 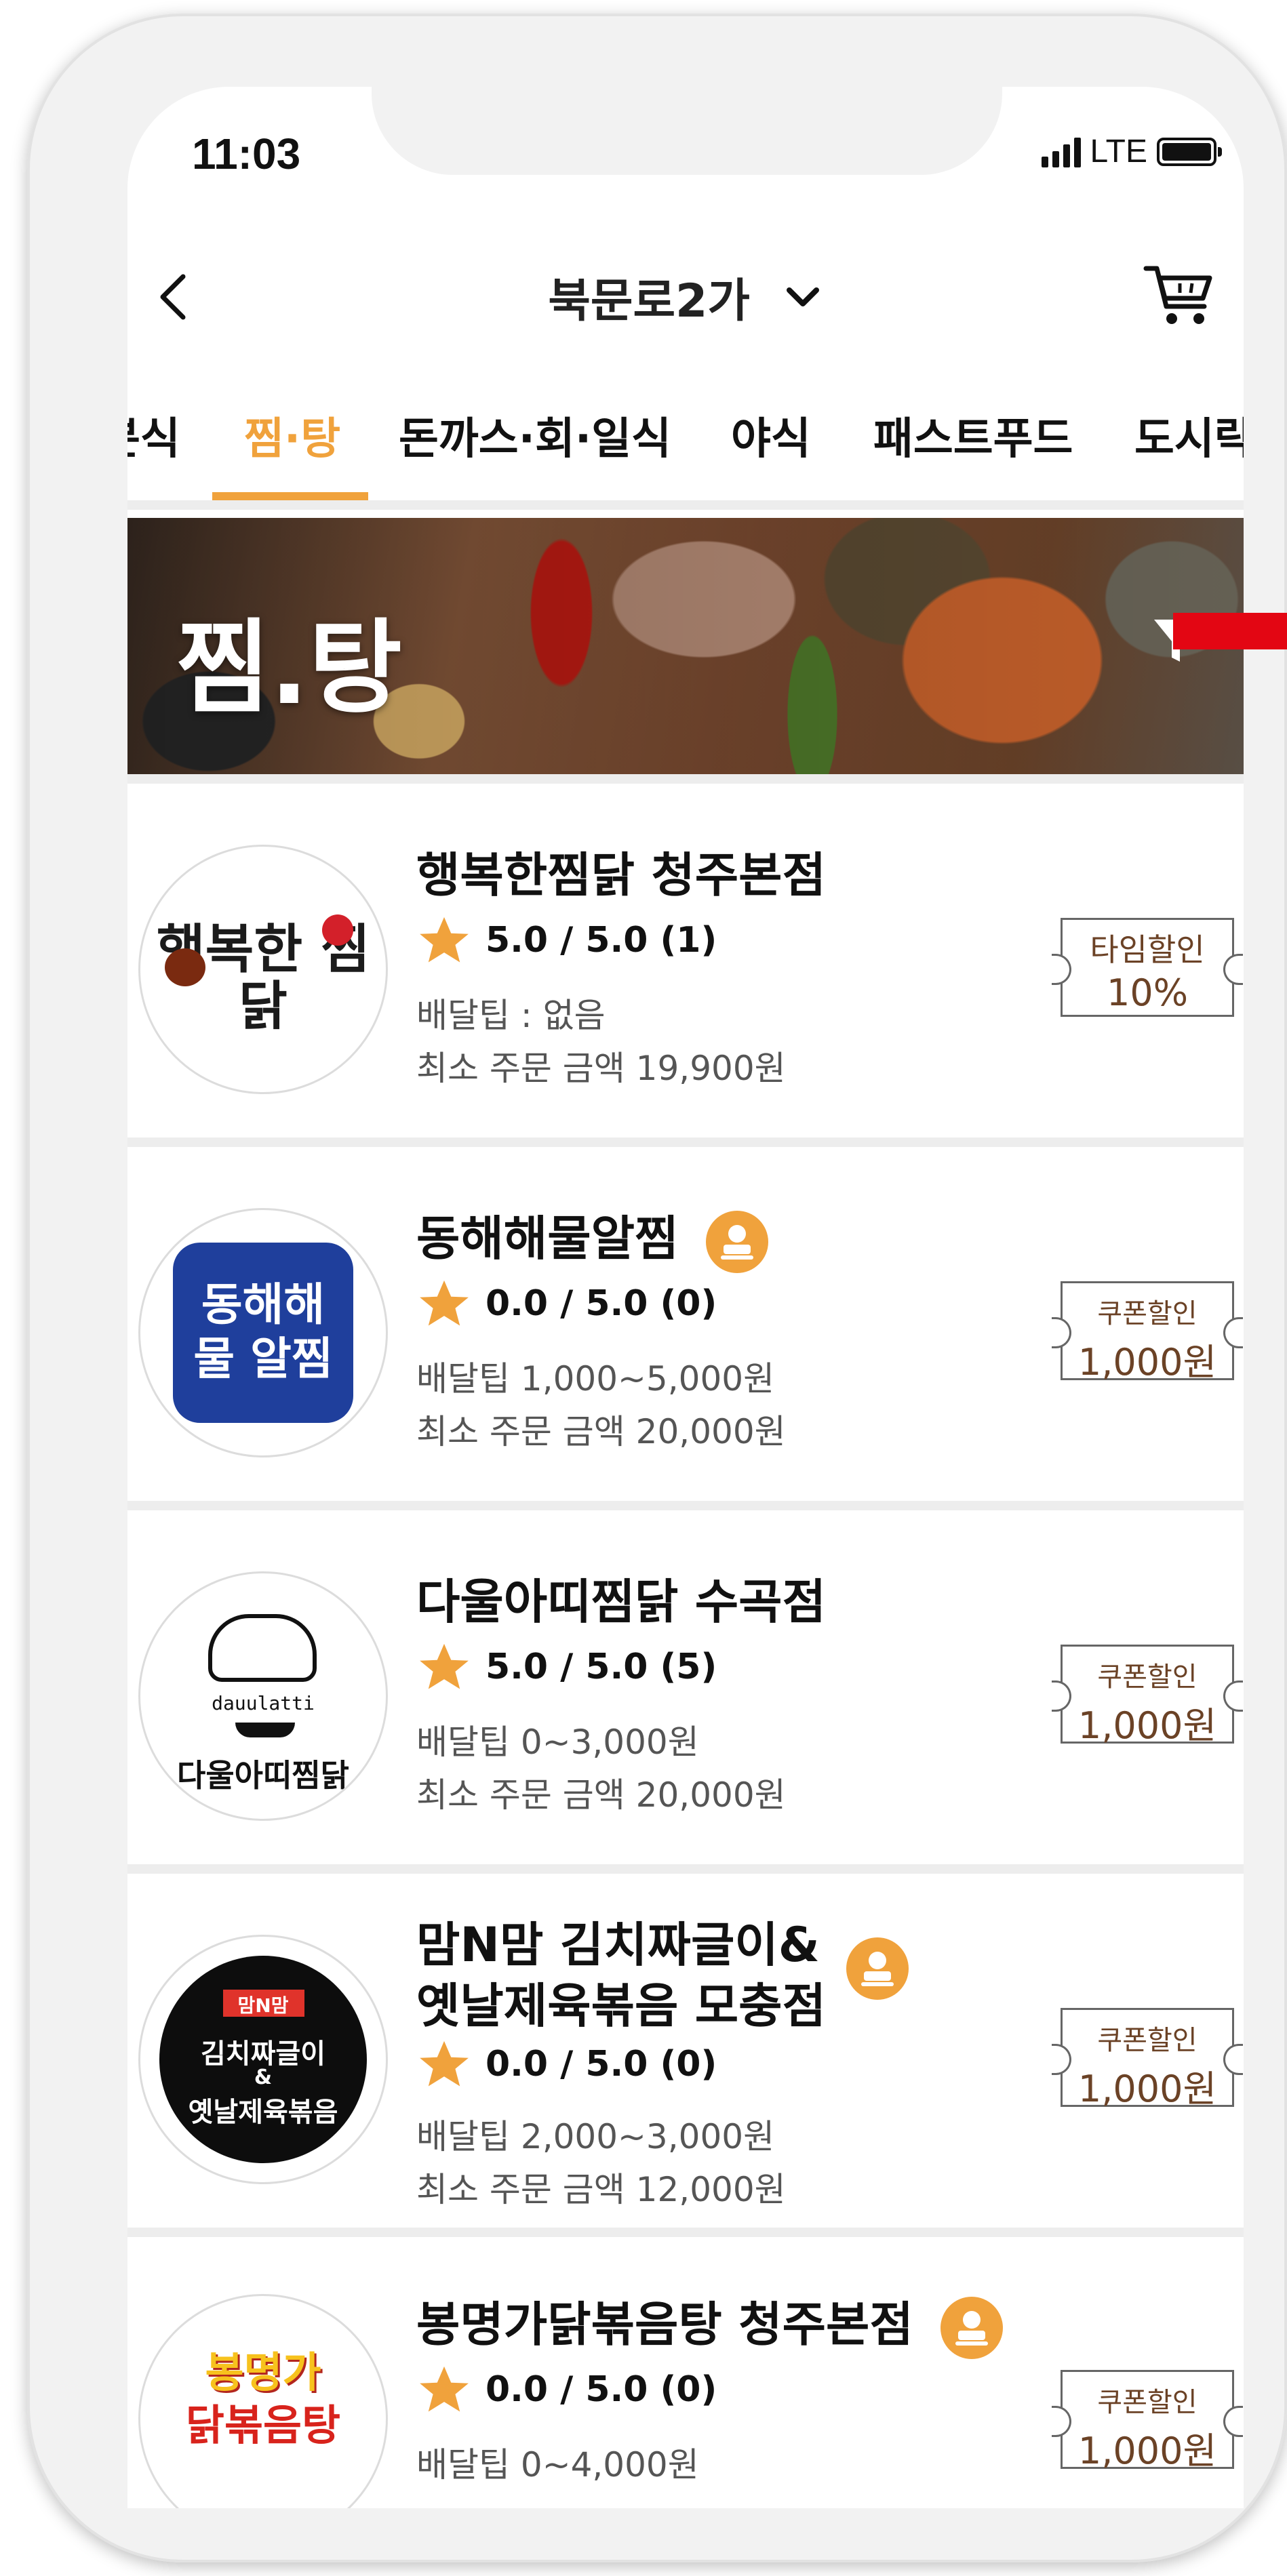 I want to click on location-selector: 북문로2가, so click(x=685, y=296).